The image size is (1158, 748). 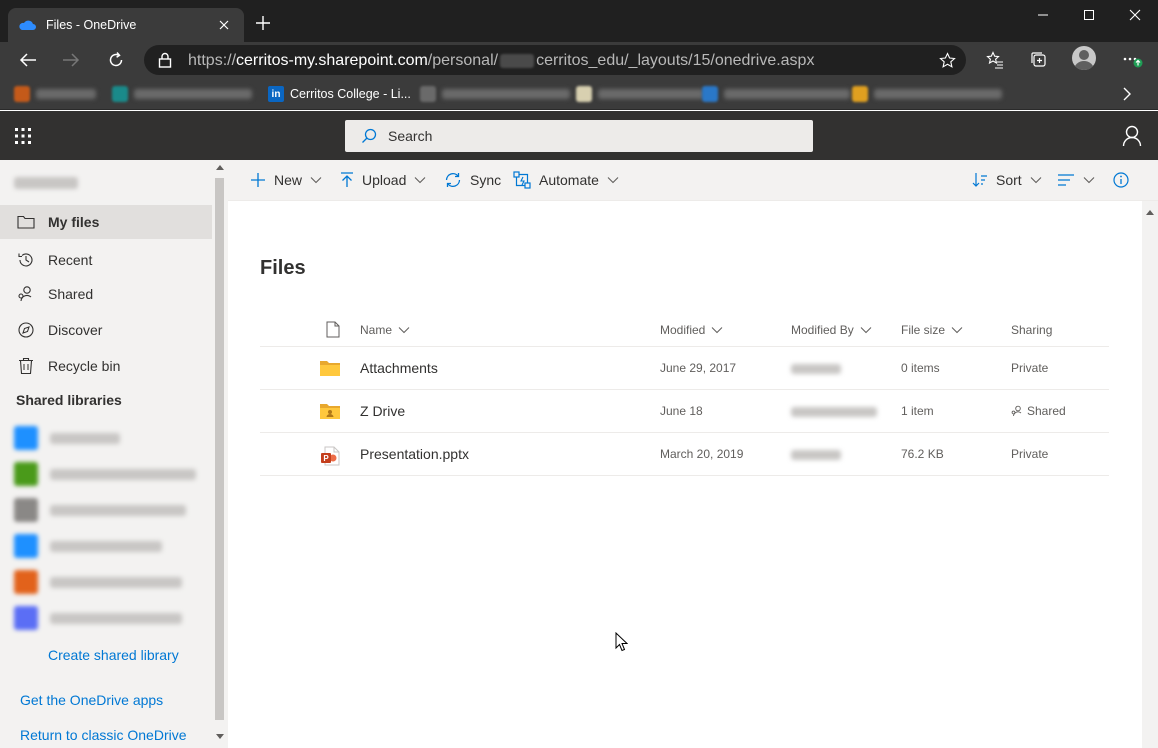 I want to click on nav-item-shared: Shared, so click(x=106, y=294).